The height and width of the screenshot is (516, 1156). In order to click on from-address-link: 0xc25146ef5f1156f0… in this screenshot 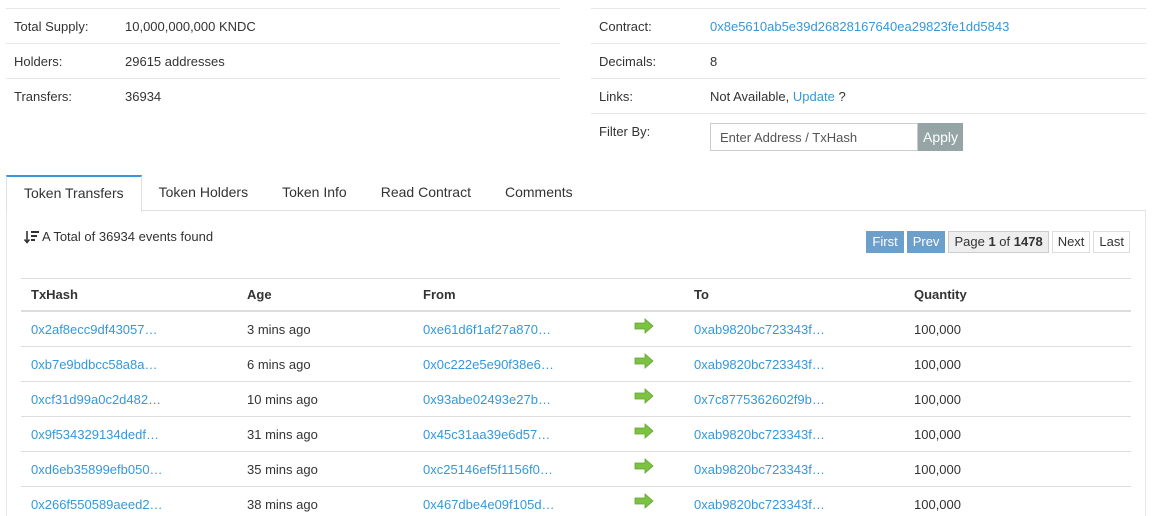, I will do `click(488, 469)`.